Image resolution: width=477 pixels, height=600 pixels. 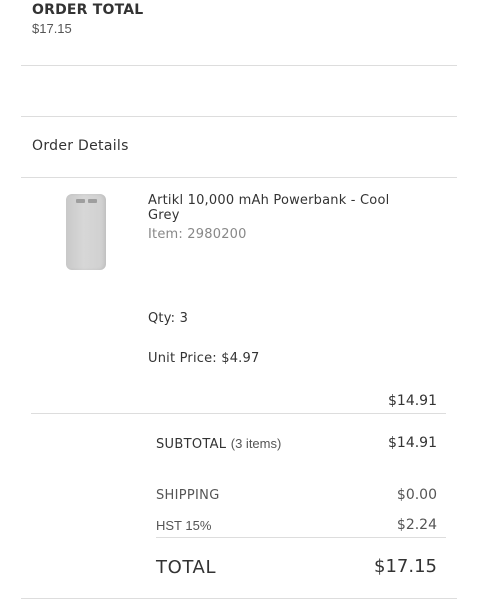 What do you see at coordinates (52, 28) in the screenshot?
I see `order-total-value: $17.15` at bounding box center [52, 28].